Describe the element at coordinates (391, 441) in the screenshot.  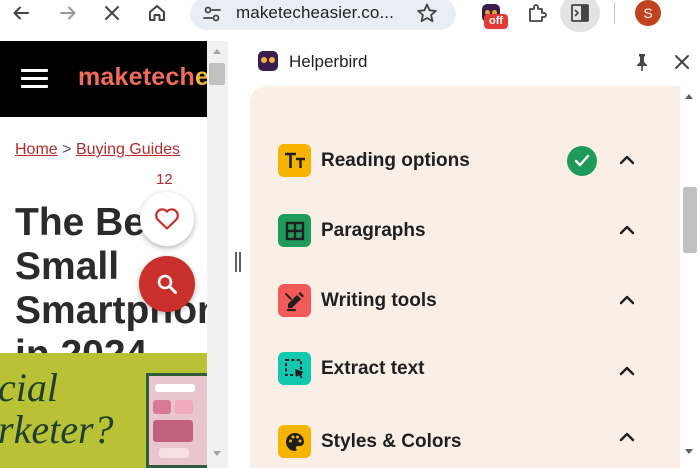
I see `section-label: Styles & Colors` at that location.